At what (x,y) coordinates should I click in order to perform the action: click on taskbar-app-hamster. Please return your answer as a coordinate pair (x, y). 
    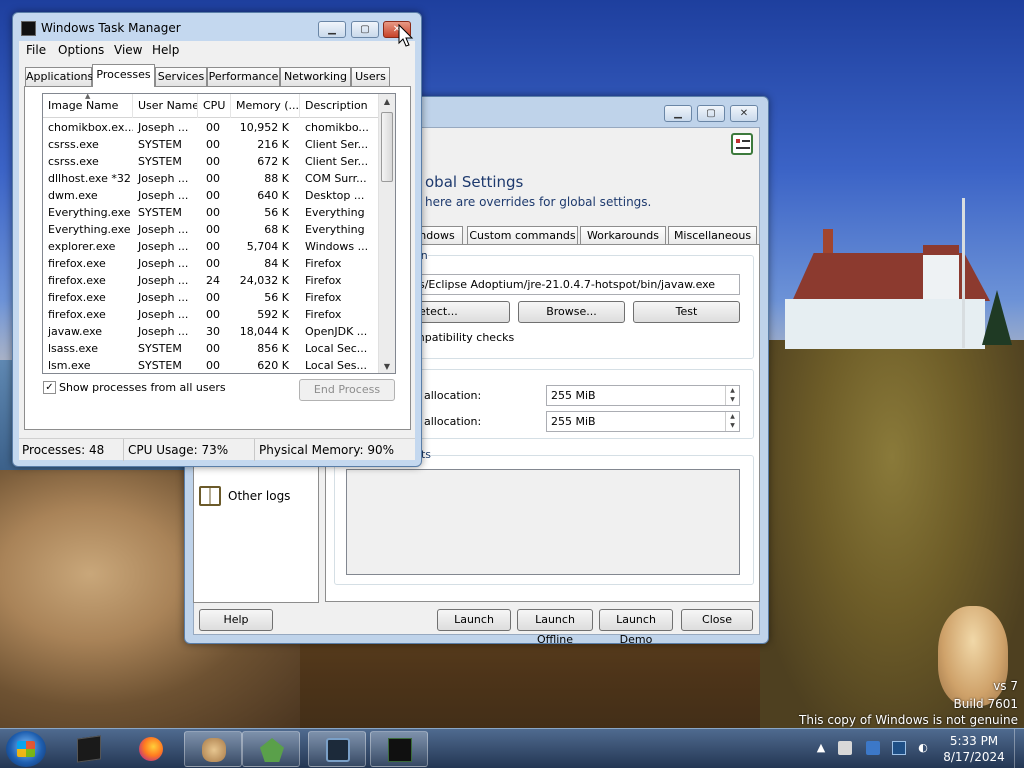
    Looking at the image, I should click on (213, 749).